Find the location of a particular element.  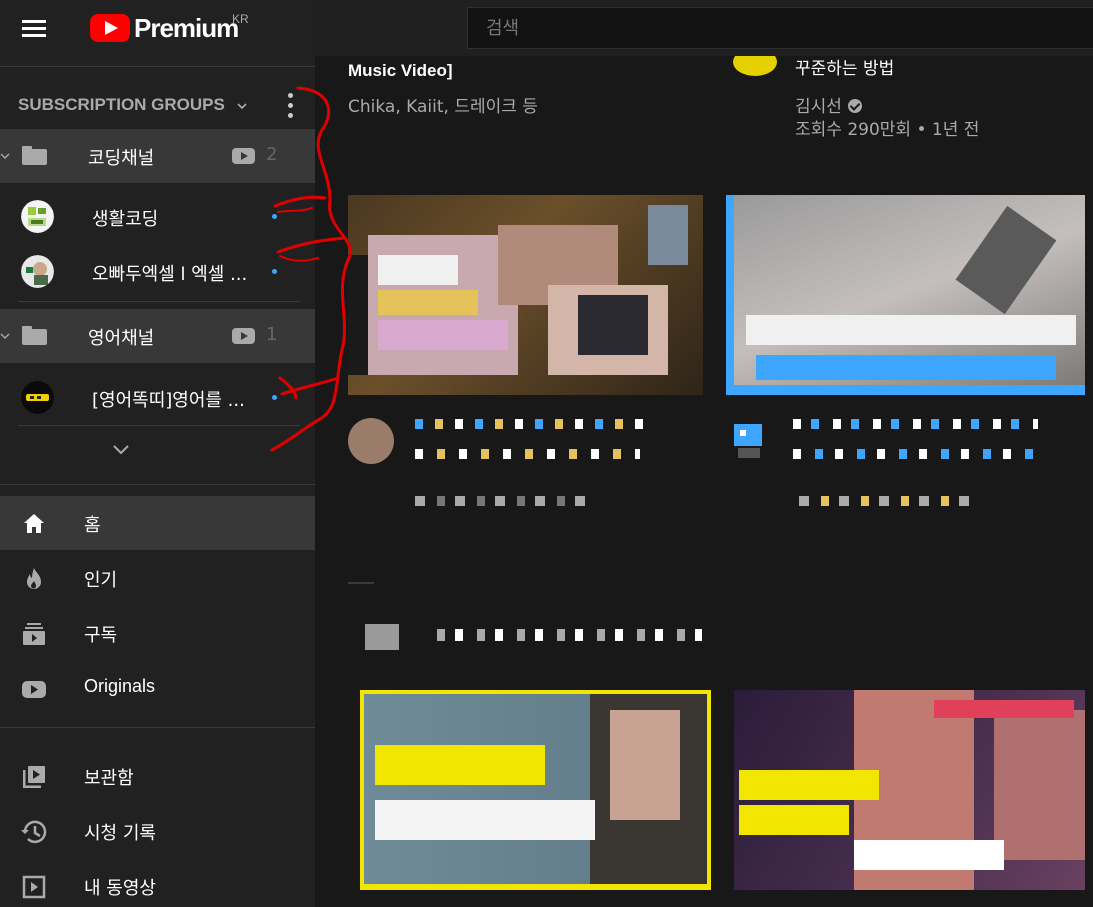

subscriptions-icon is located at coordinates (34, 634).